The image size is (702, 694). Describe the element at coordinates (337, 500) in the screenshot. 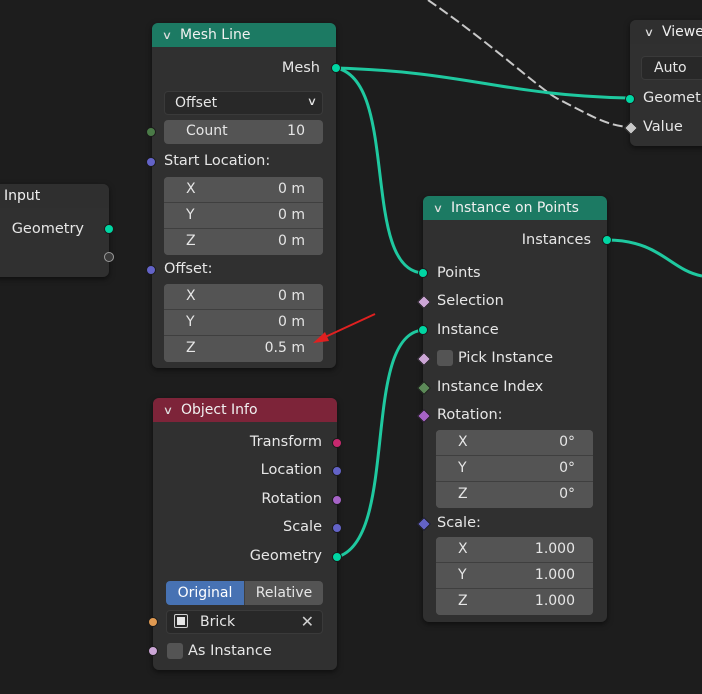

I see `rotation-output-socket` at that location.